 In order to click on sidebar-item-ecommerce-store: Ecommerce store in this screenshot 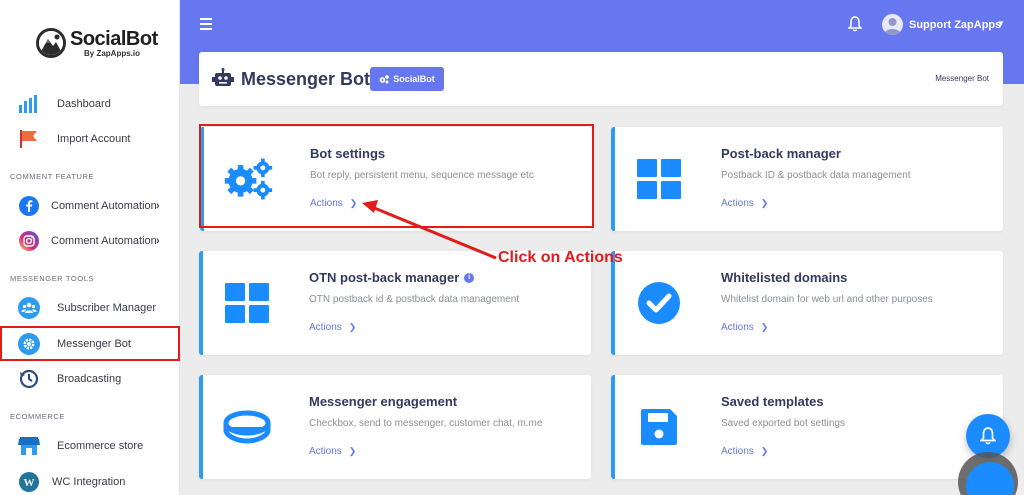, I will do `click(90, 446)`.